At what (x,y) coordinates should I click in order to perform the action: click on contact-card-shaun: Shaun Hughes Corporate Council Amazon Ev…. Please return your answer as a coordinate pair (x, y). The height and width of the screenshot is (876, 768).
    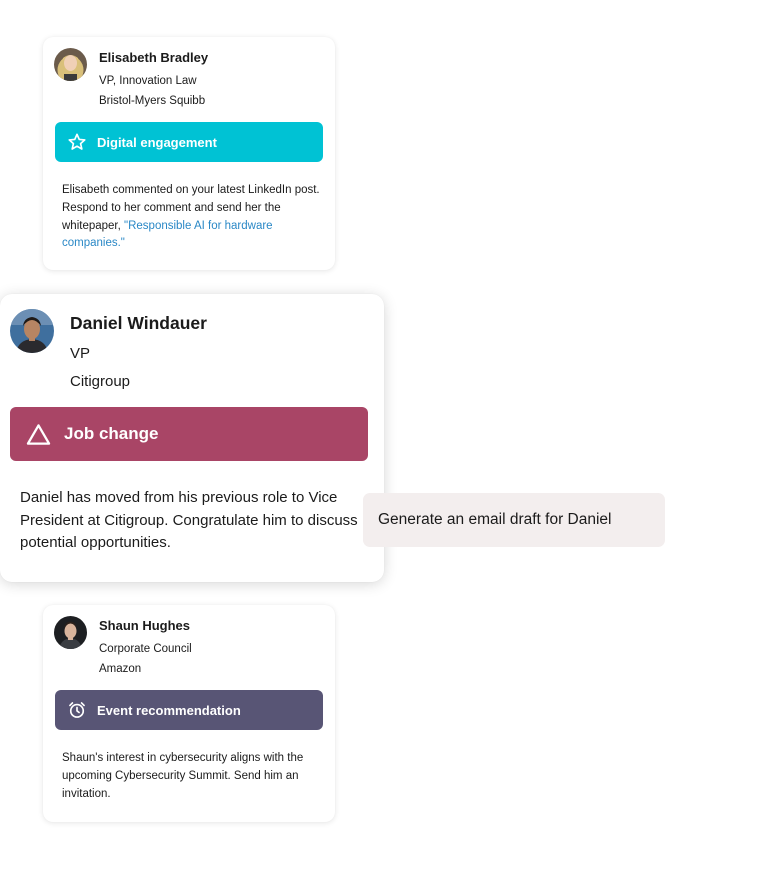
    Looking at the image, I should click on (189, 713).